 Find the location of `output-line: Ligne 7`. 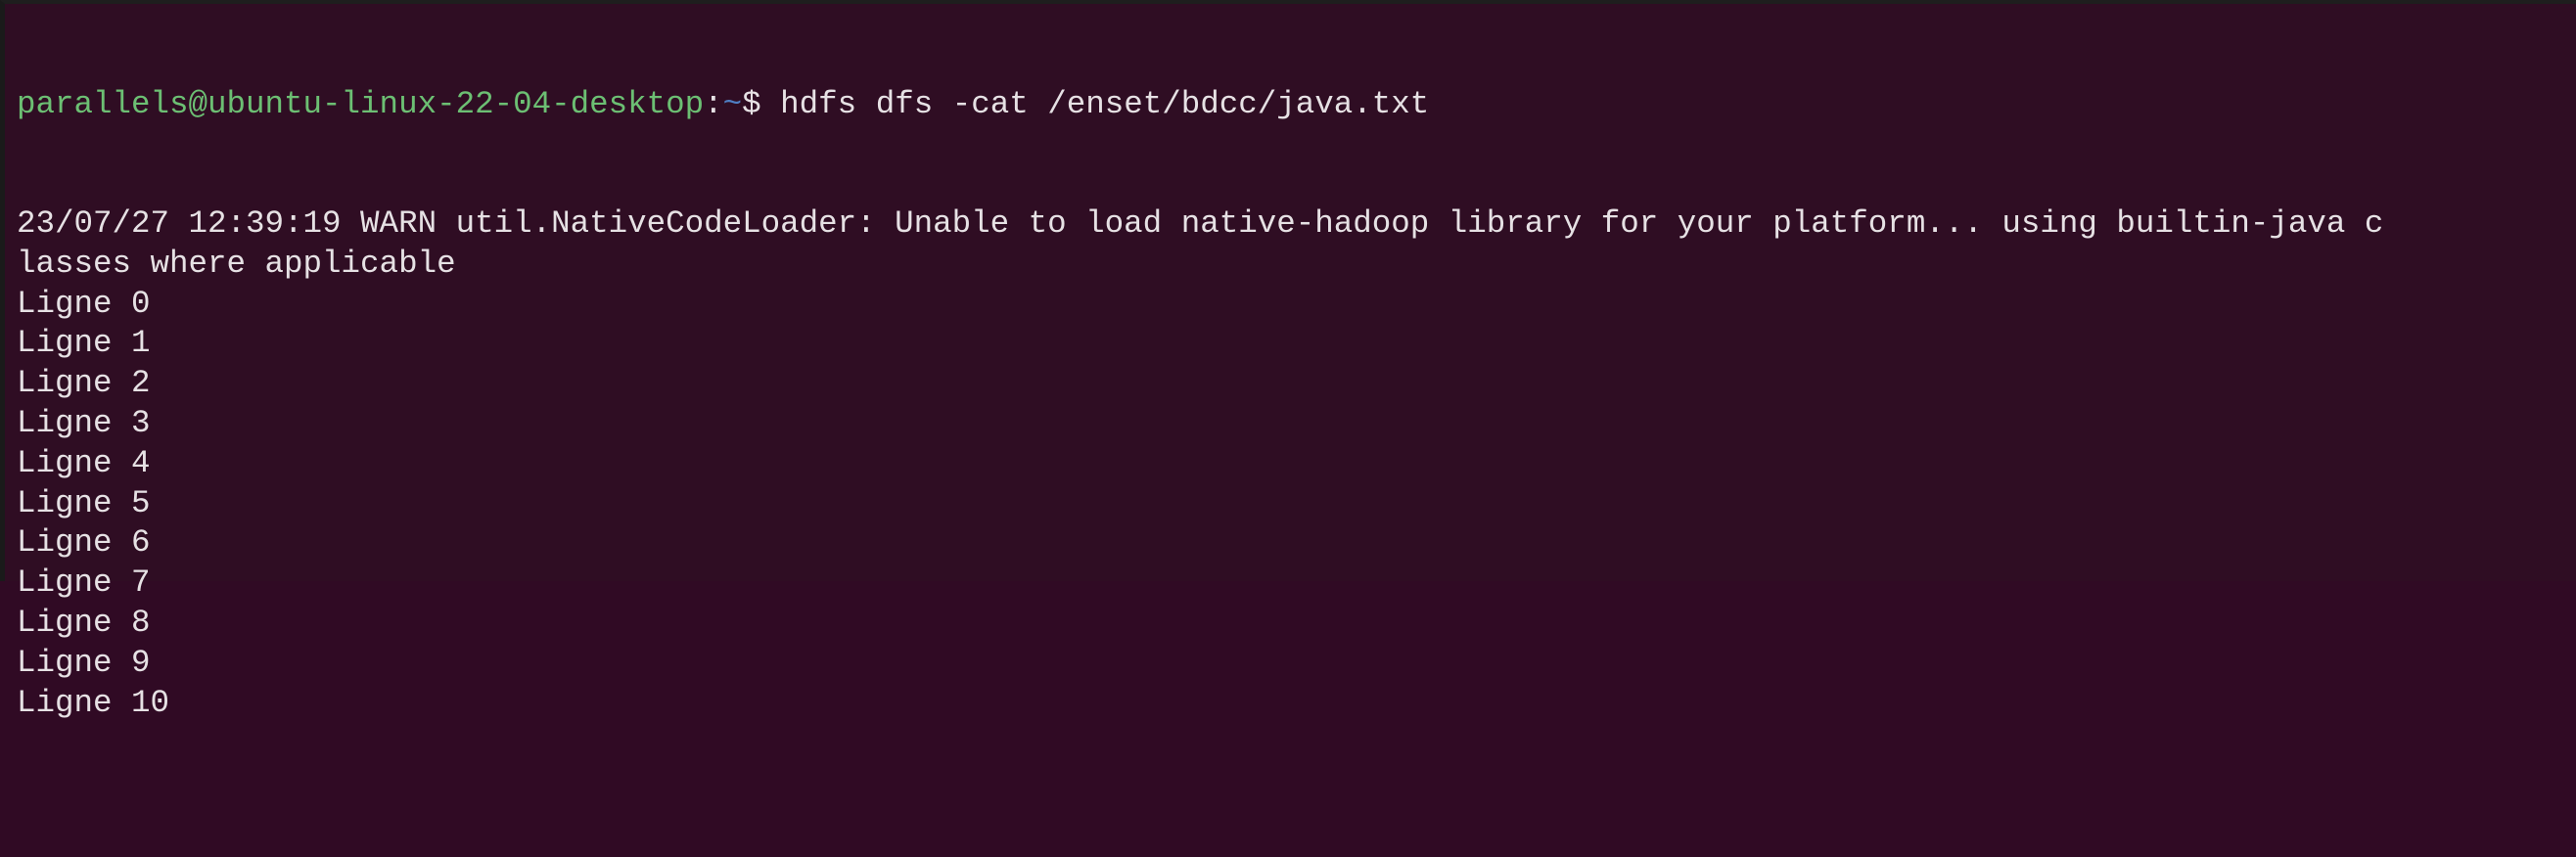

output-line: Ligne 7 is located at coordinates (84, 583).